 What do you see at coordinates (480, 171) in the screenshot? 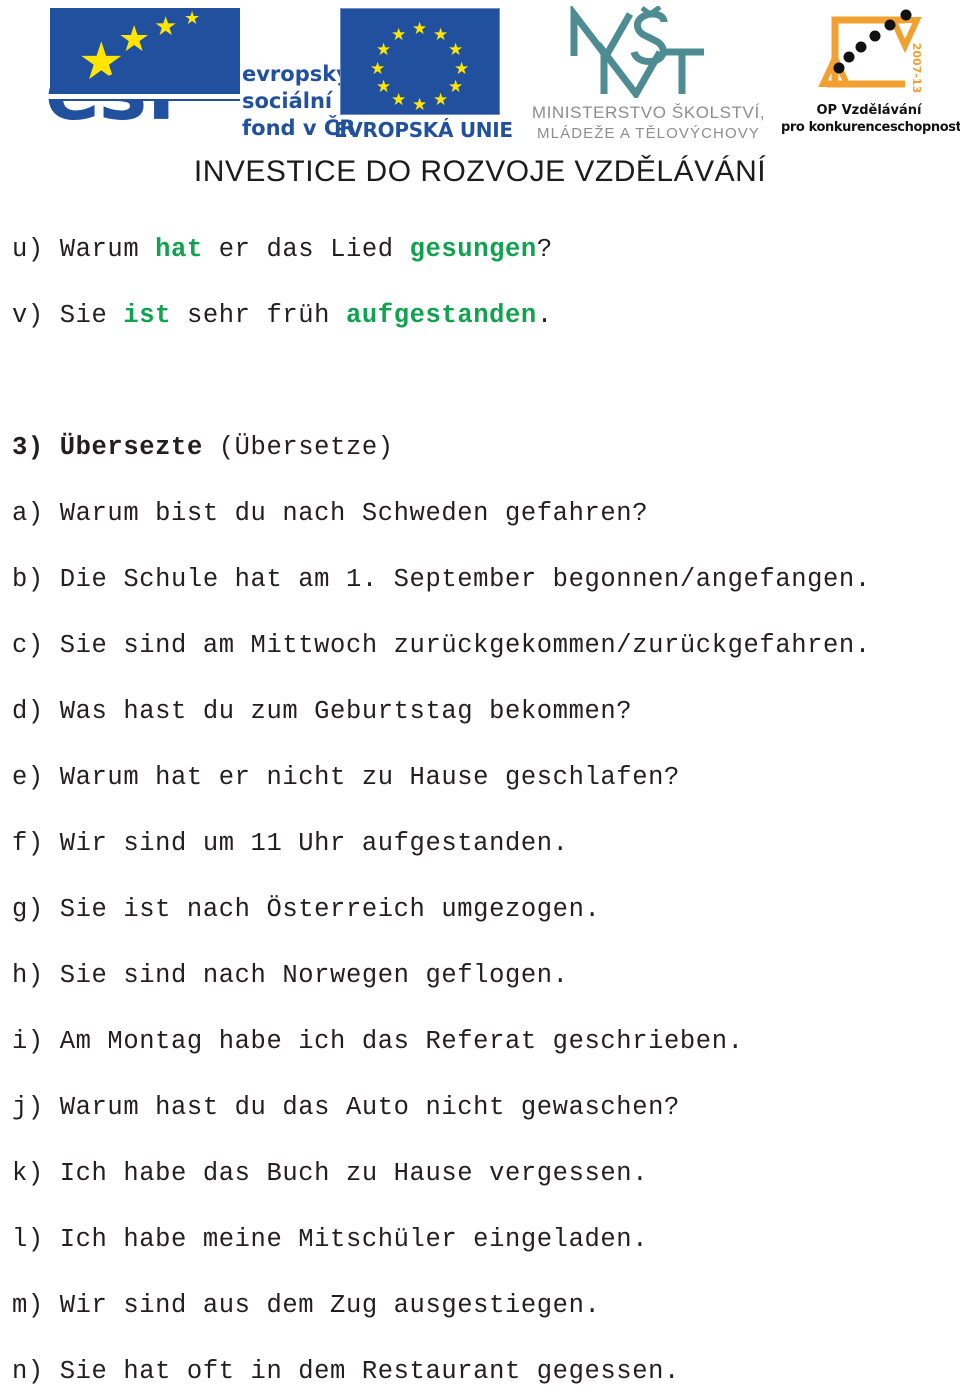
I see `investice-slogan: INVESTICE DO ROZVOJE VZDĚLÁVÁNÍ` at bounding box center [480, 171].